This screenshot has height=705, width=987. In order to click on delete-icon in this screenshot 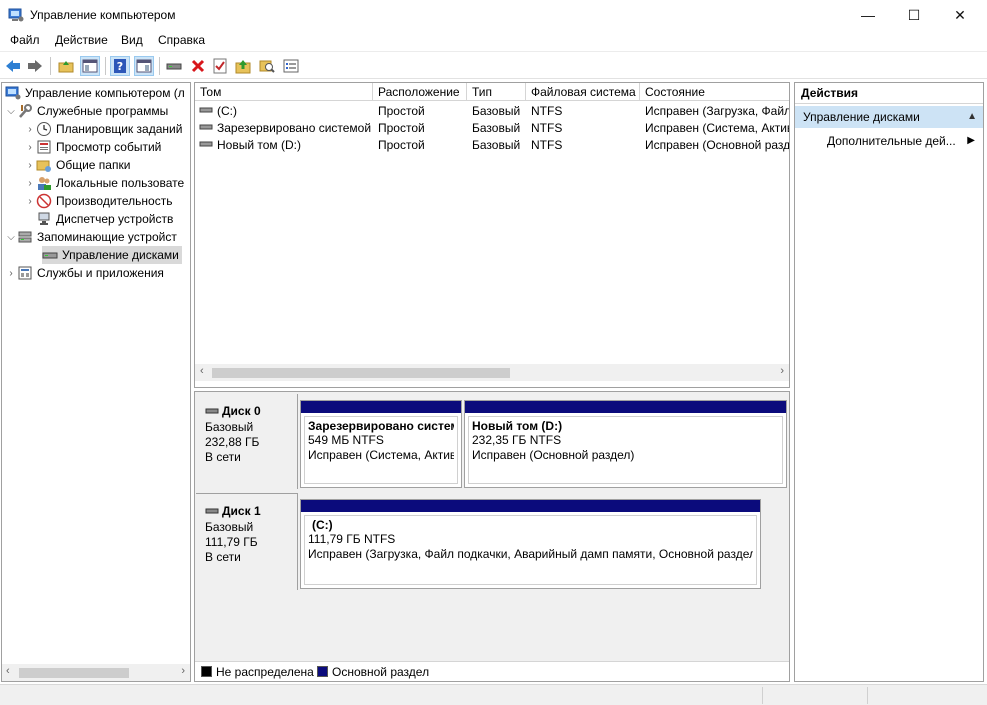, I will do `click(198, 66)`.